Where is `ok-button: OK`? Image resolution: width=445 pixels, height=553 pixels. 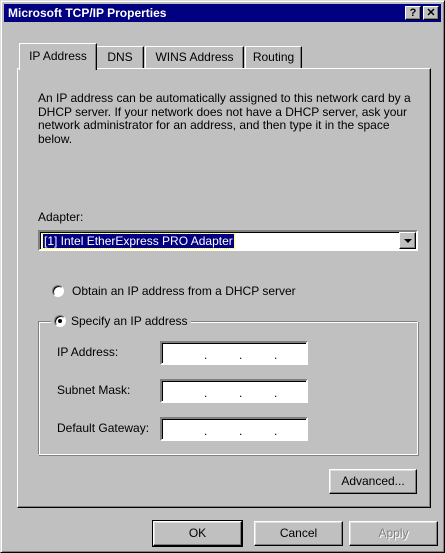 ok-button: OK is located at coordinates (197, 533).